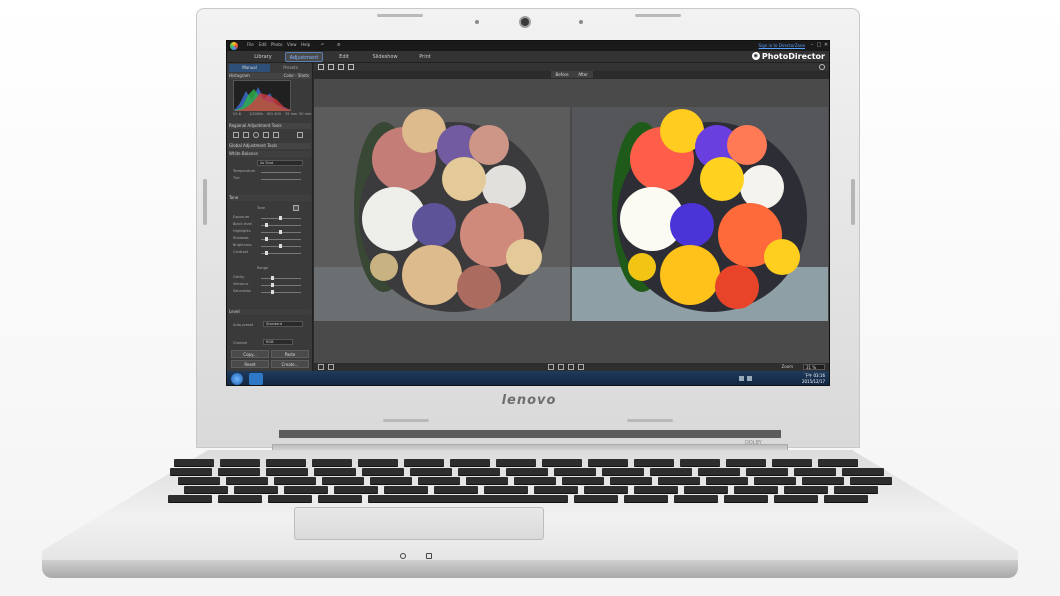 The width and height of the screenshot is (1060, 596). What do you see at coordinates (551, 367) in the screenshot?
I see `rotate-left-icon` at bounding box center [551, 367].